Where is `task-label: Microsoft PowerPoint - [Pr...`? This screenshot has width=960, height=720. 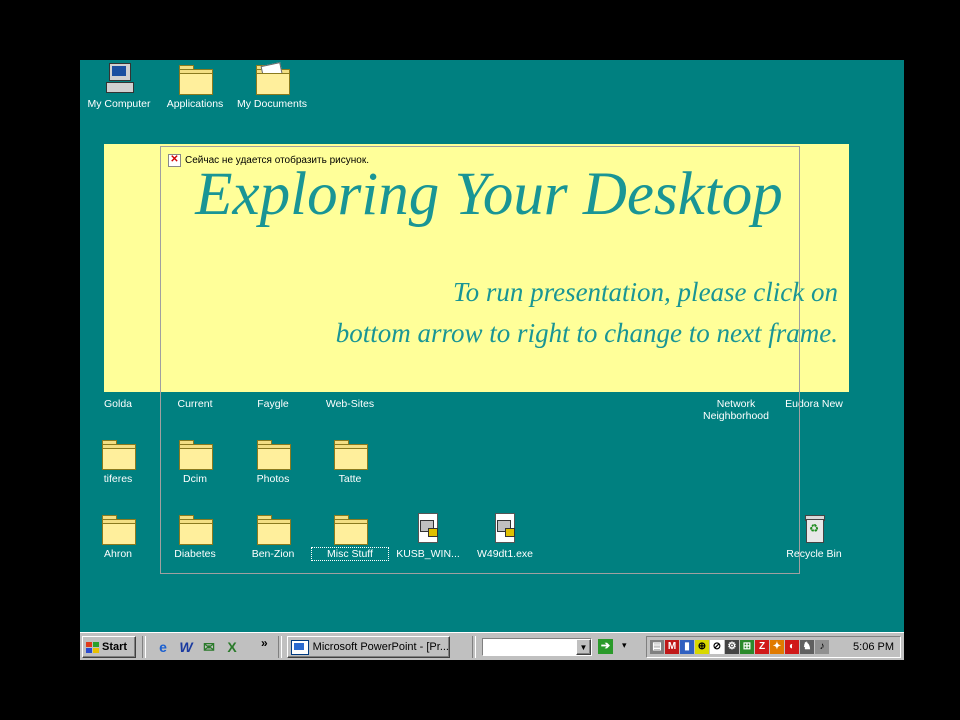 task-label: Microsoft PowerPoint - [Pr... is located at coordinates (380, 647).